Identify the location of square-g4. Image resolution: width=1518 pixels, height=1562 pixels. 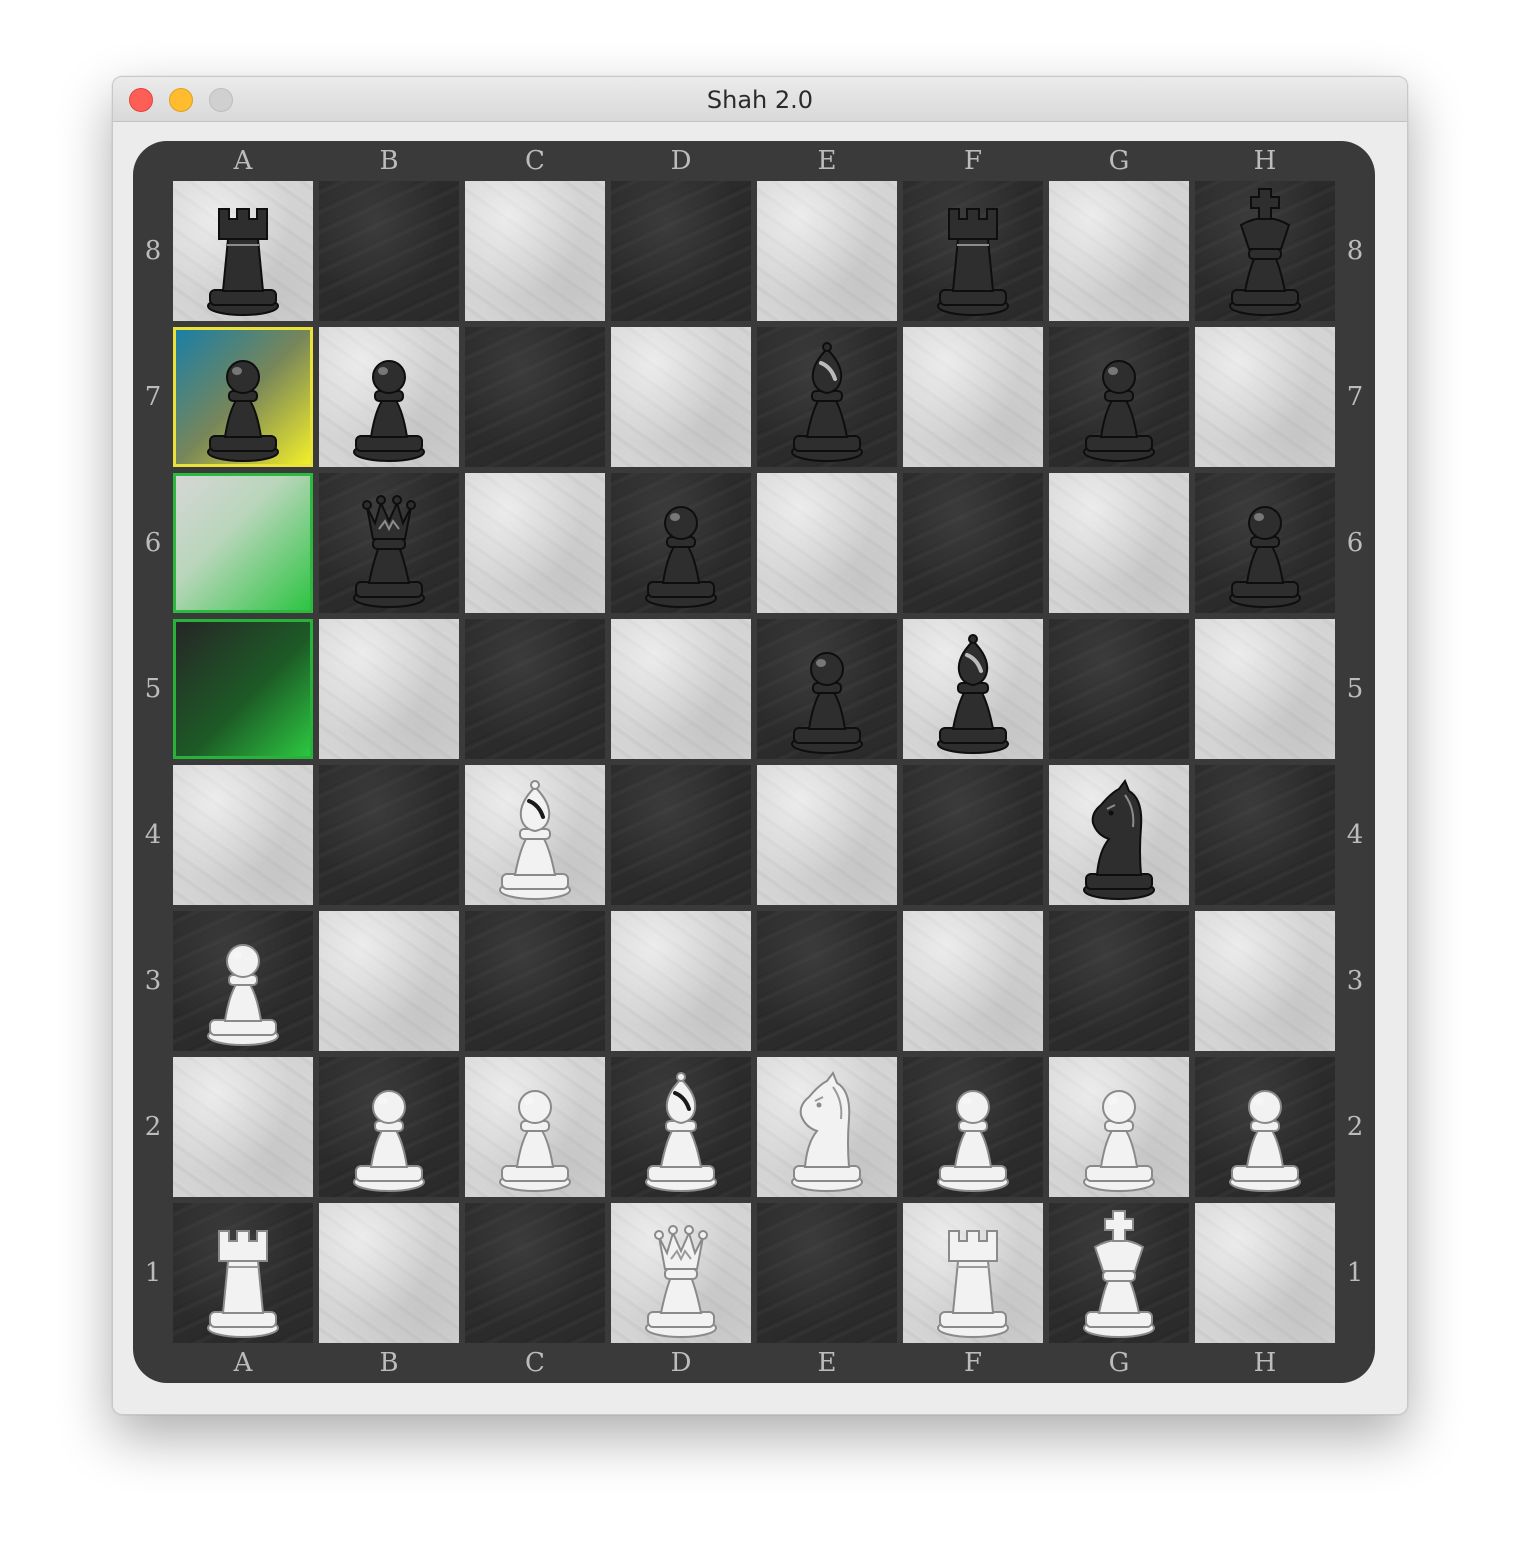
(1119, 835).